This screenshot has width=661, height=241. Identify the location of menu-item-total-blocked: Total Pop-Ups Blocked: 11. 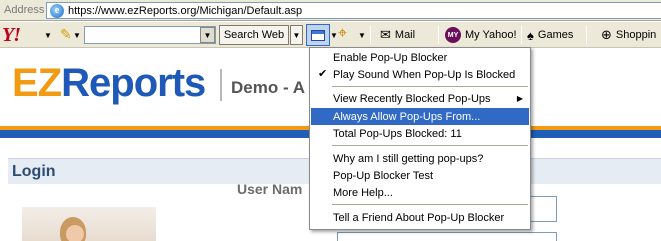
(420, 133).